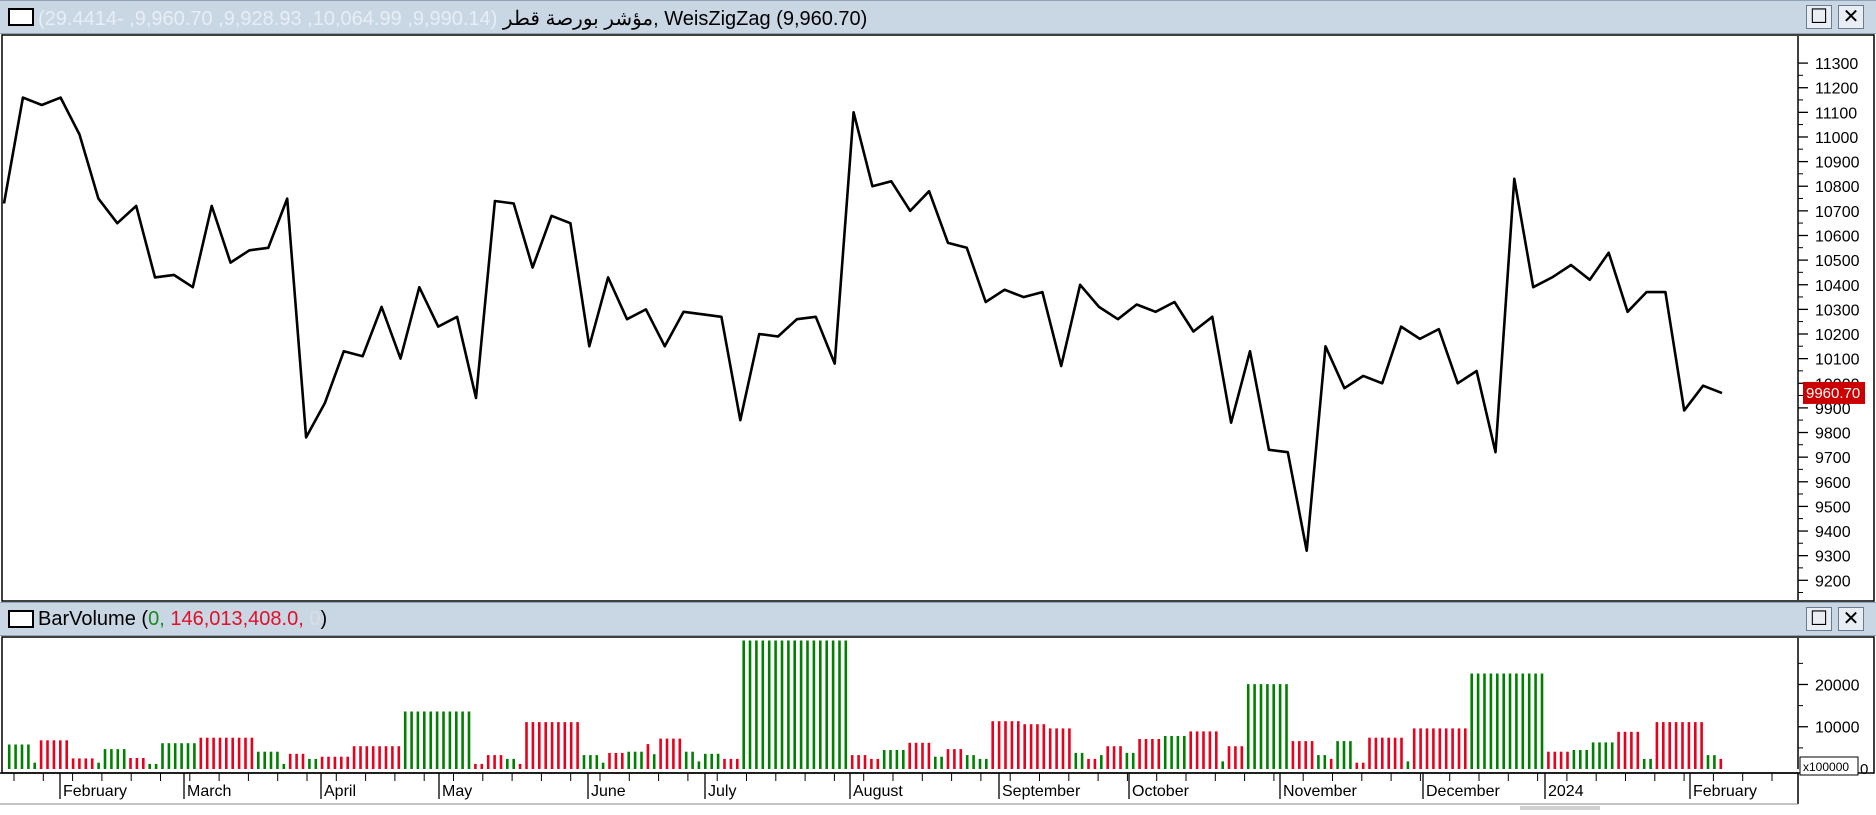 The image size is (1876, 815). What do you see at coordinates (340, 791) in the screenshot?
I see `date-tick-label: April` at bounding box center [340, 791].